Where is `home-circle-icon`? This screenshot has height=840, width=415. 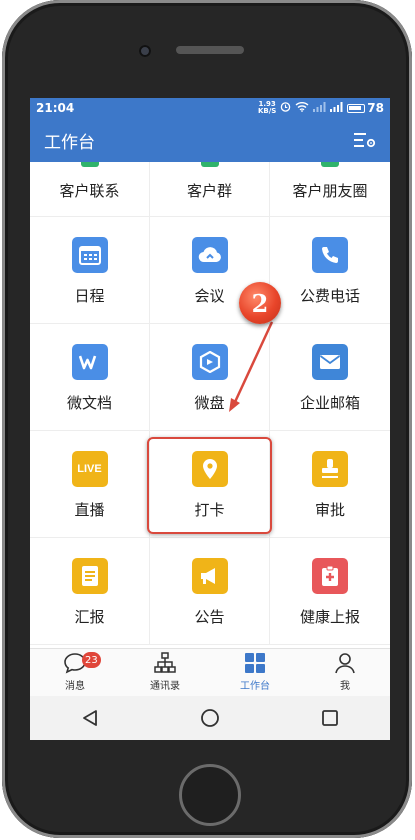
home-circle-icon is located at coordinates (210, 718).